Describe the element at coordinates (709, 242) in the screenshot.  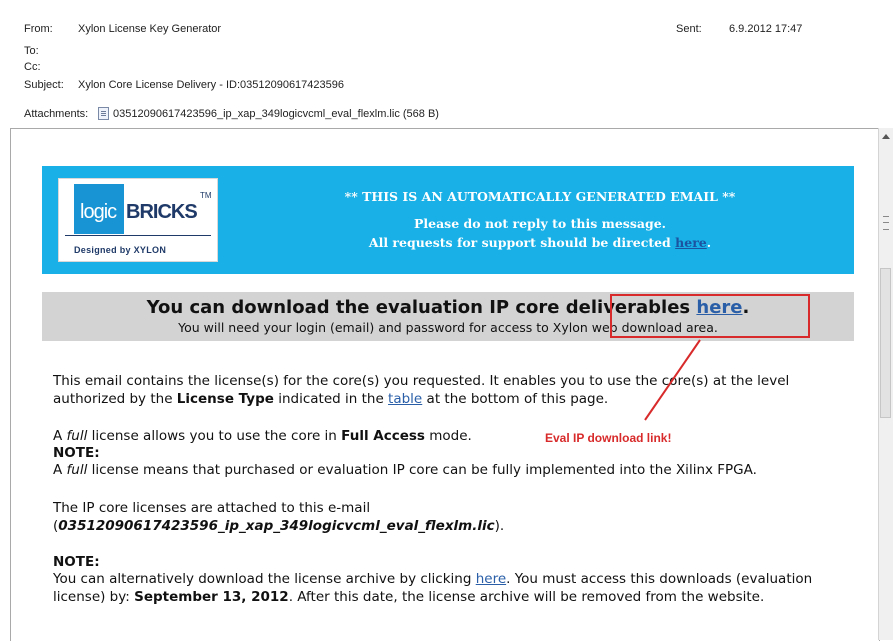
I see `banner-line-3-end: .` at that location.